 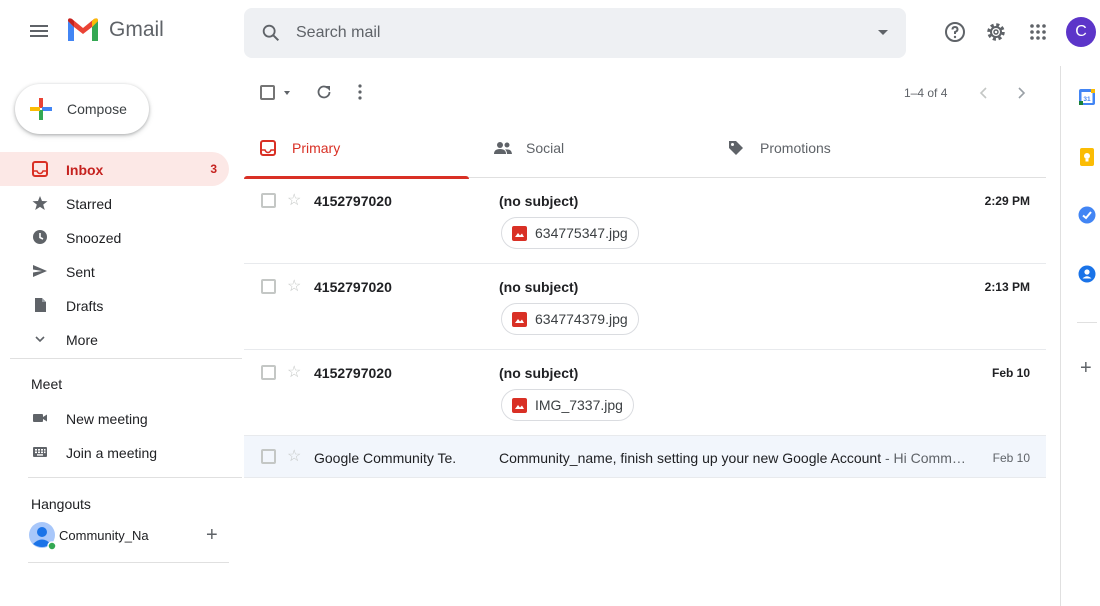 I want to click on join-meeting-label: Join a meeting, so click(x=112, y=453).